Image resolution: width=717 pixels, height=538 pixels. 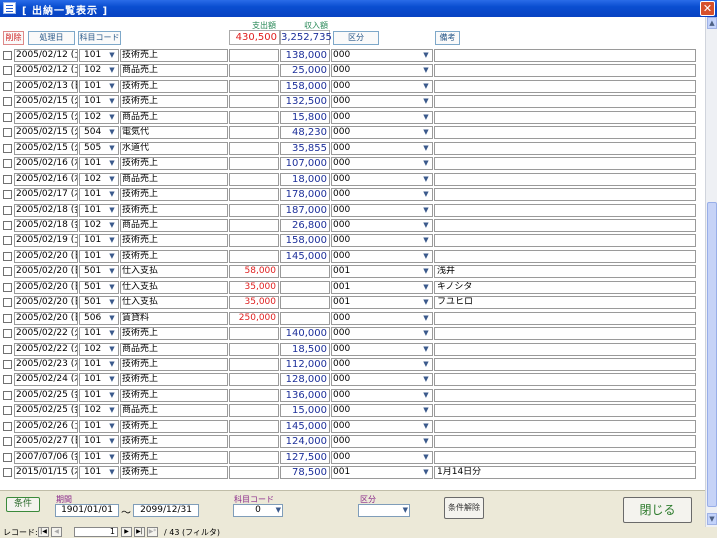 What do you see at coordinates (254, 272) in the screenshot?
I see `out-amount-cell: 58,000` at bounding box center [254, 272].